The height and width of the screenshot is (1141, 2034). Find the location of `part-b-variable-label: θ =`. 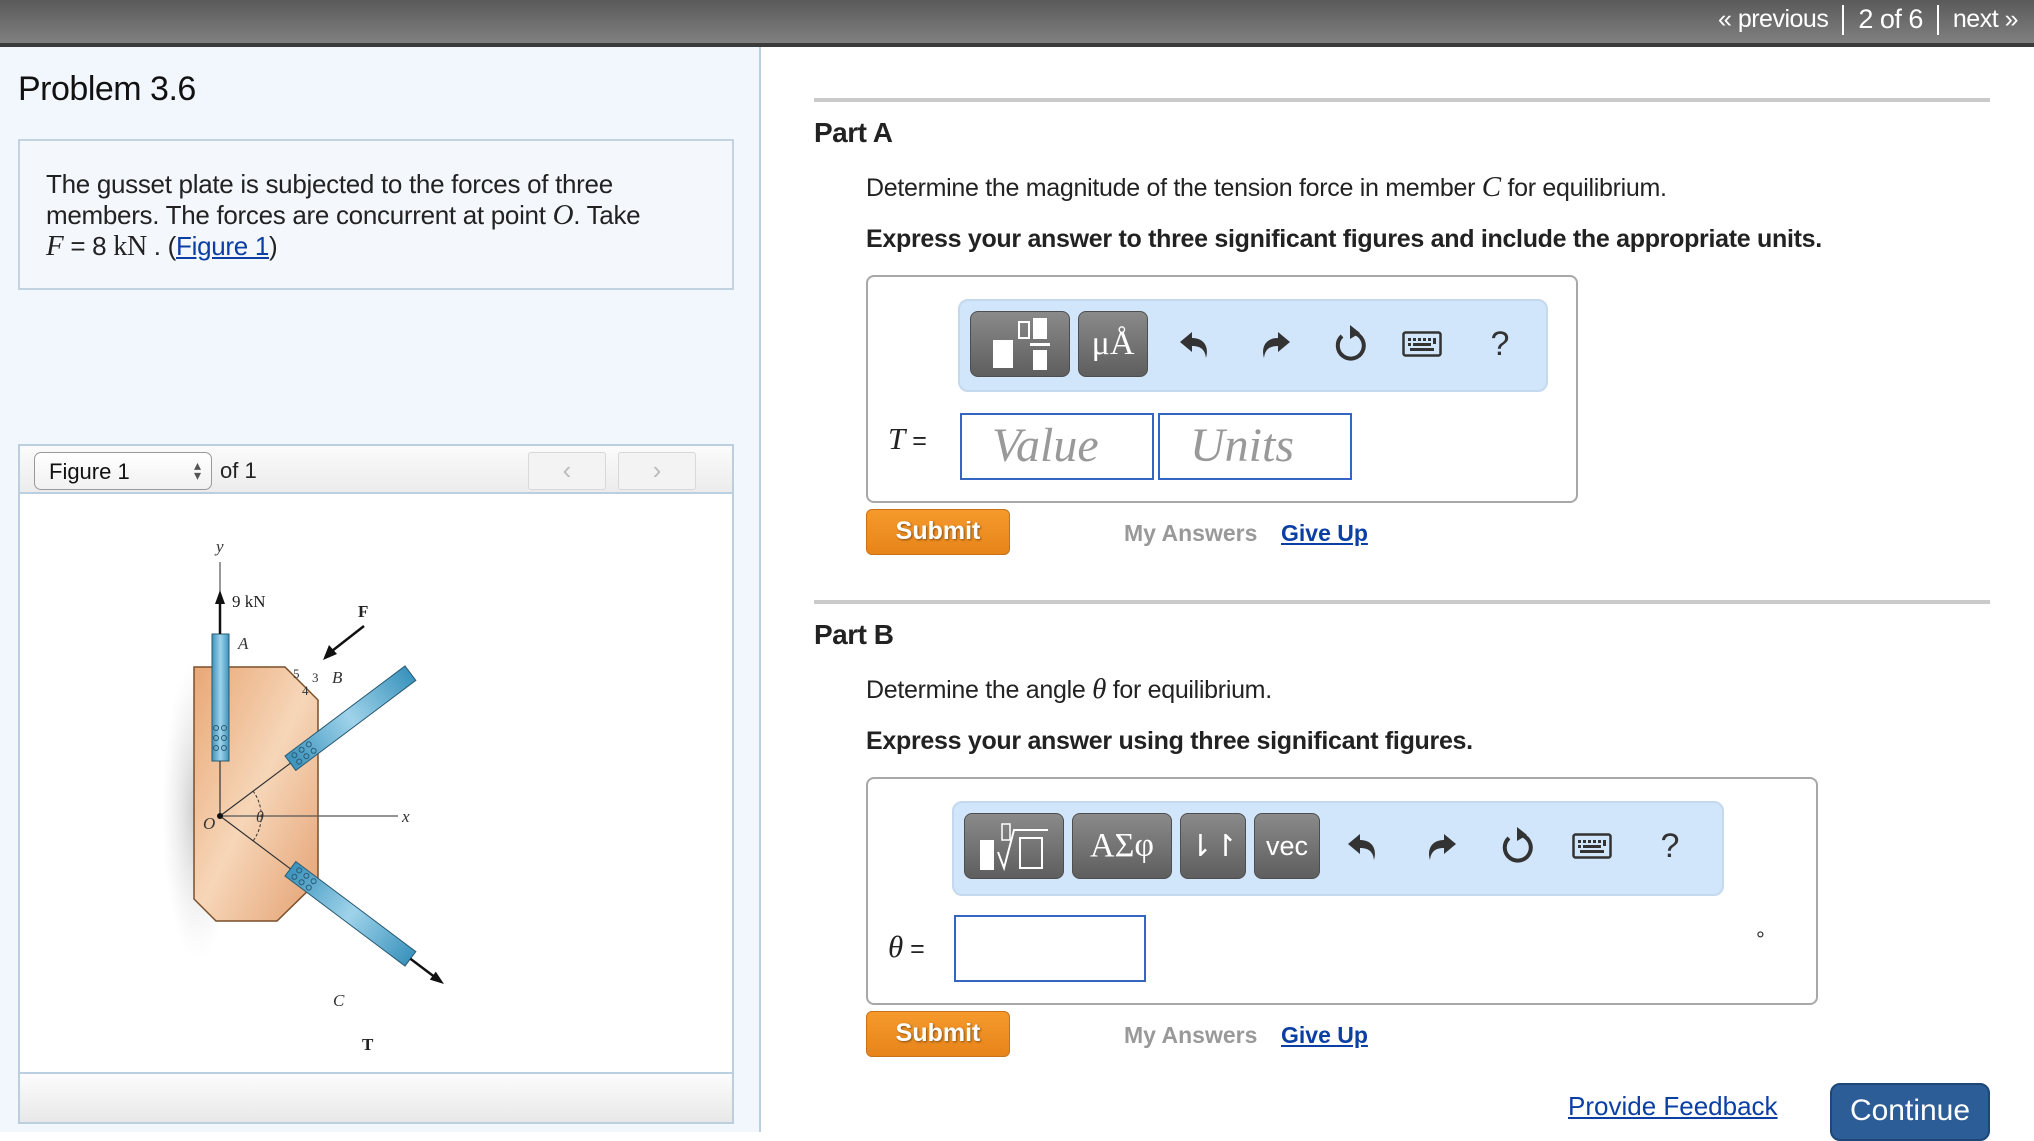

part-b-variable-label: θ = is located at coordinates (906, 947).